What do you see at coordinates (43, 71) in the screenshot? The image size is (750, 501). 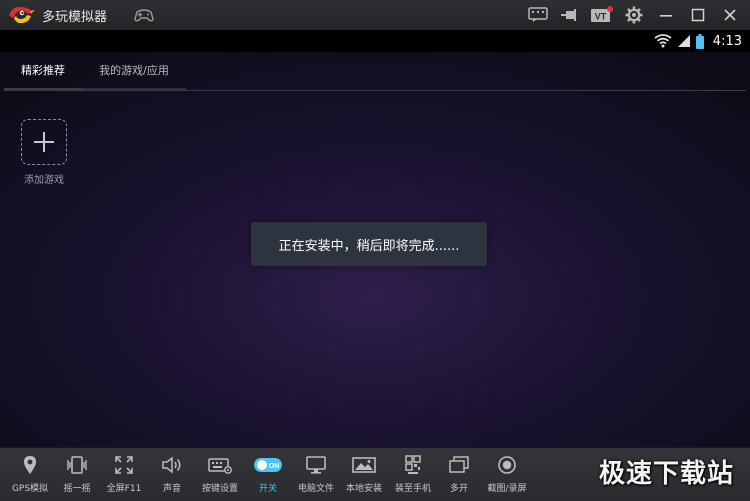 I see `tab-featured: 精彩推荐` at bounding box center [43, 71].